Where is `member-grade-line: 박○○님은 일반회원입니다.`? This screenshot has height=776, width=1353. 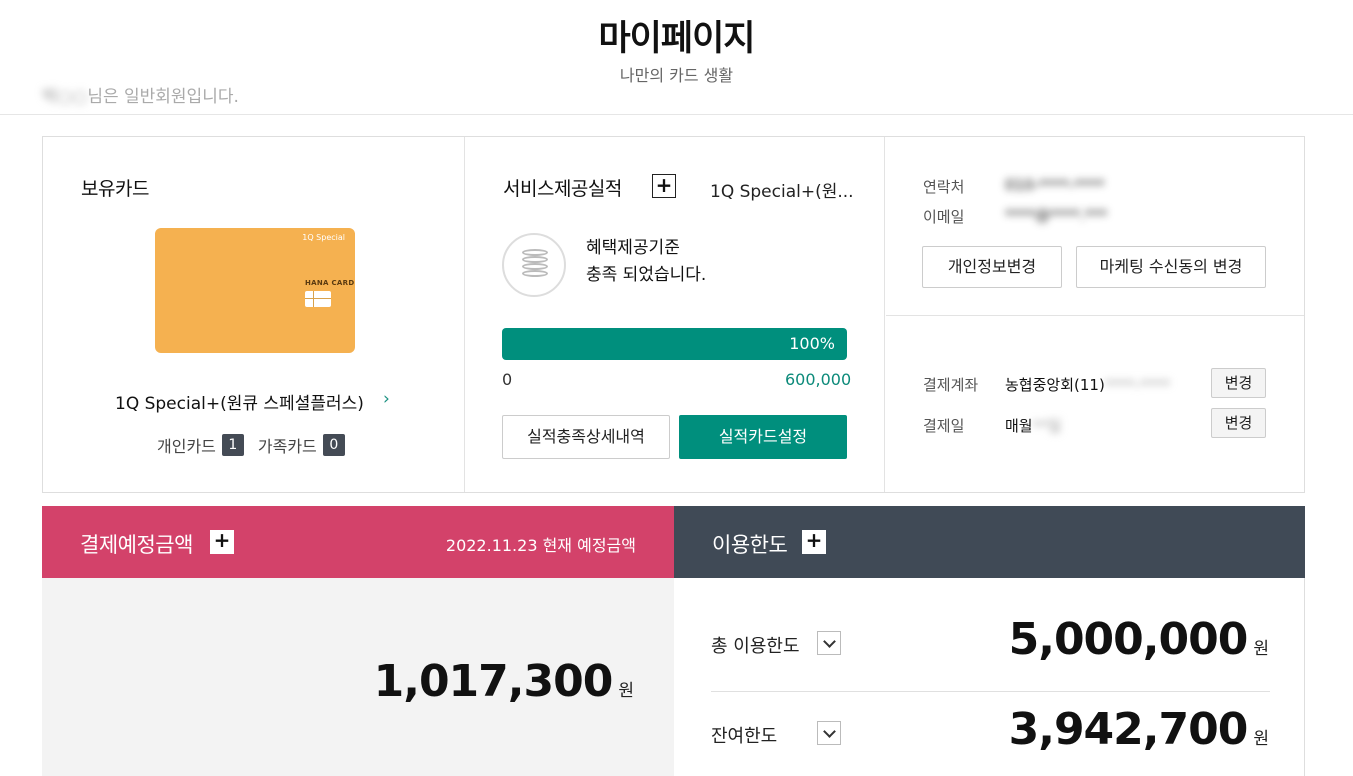 member-grade-line: 박○○님은 일반회원입니다. is located at coordinates (140, 94).